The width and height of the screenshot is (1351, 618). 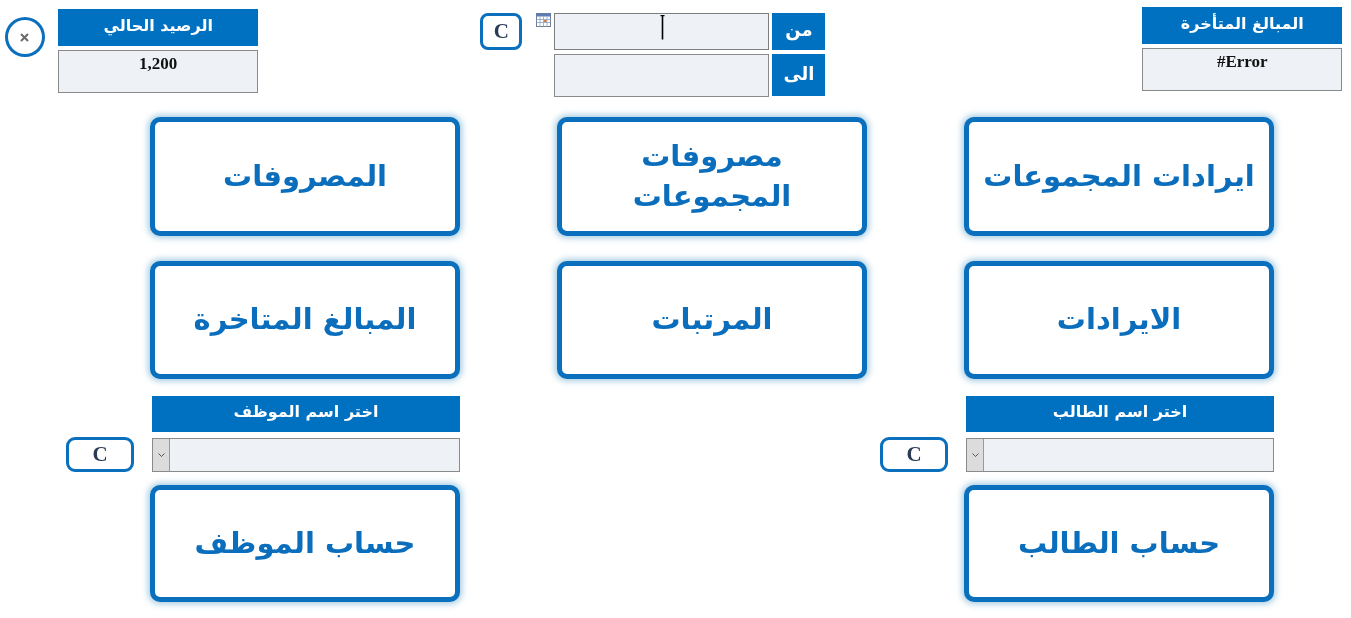 I want to click on menu-button: الايرادات, so click(x=1119, y=320).